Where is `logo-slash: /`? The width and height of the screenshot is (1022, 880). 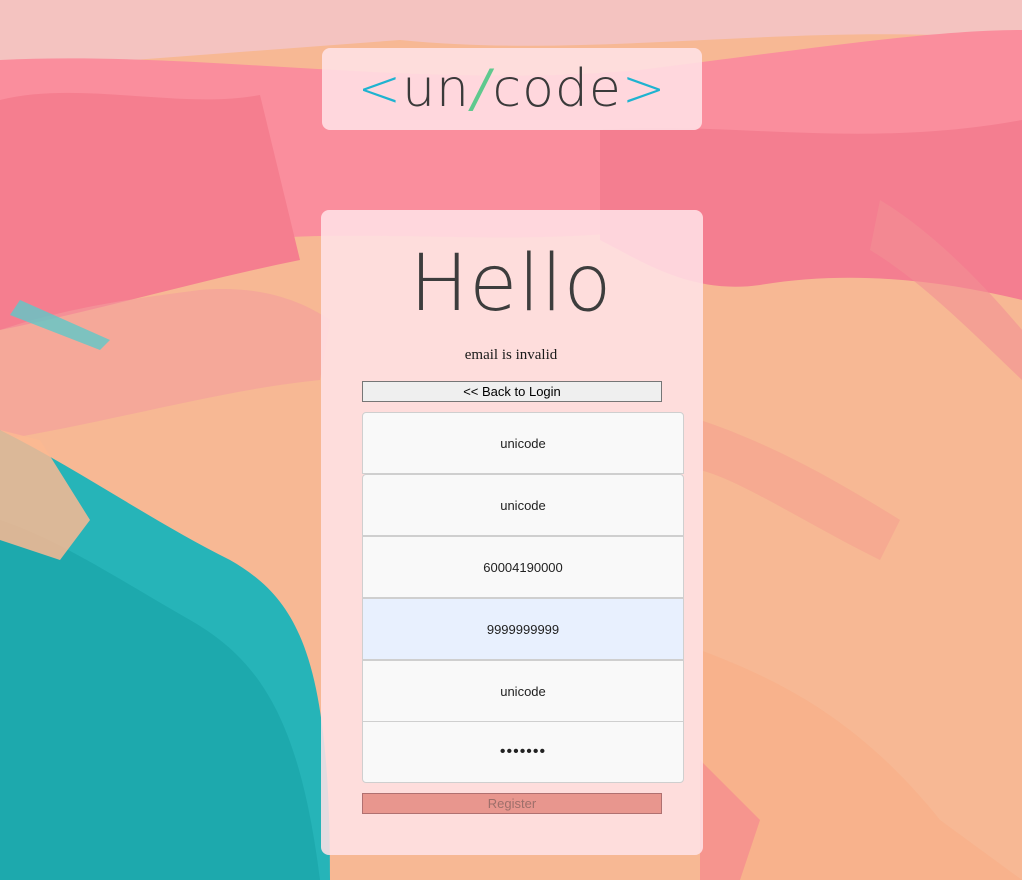
logo-slash: / is located at coordinates (481, 89).